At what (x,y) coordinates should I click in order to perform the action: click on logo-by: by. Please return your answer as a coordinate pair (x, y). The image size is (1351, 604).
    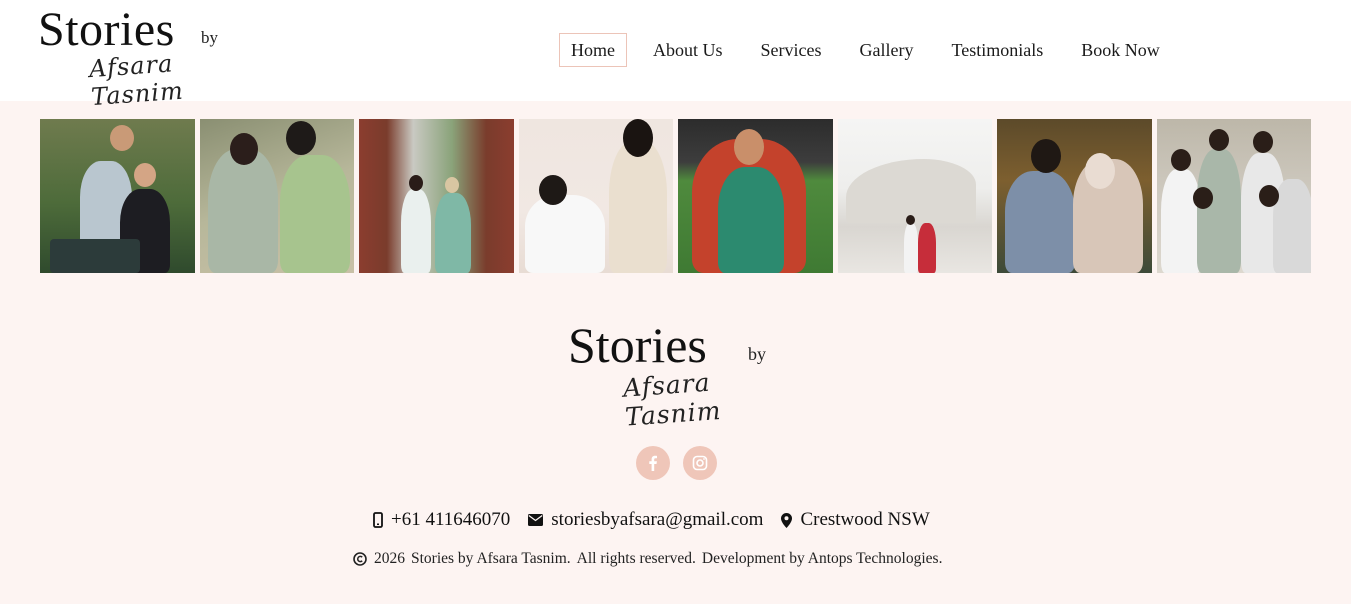
    Looking at the image, I should click on (209, 37).